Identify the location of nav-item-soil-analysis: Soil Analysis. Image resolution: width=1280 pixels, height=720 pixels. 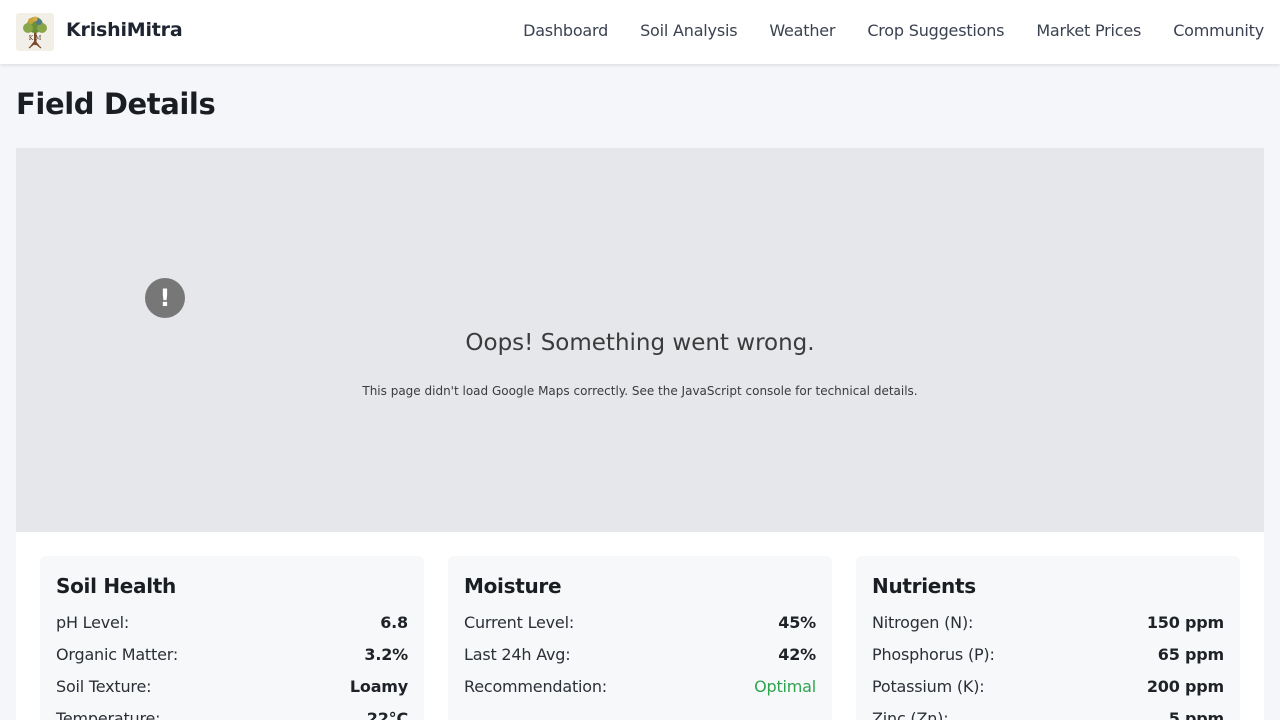
(688, 30).